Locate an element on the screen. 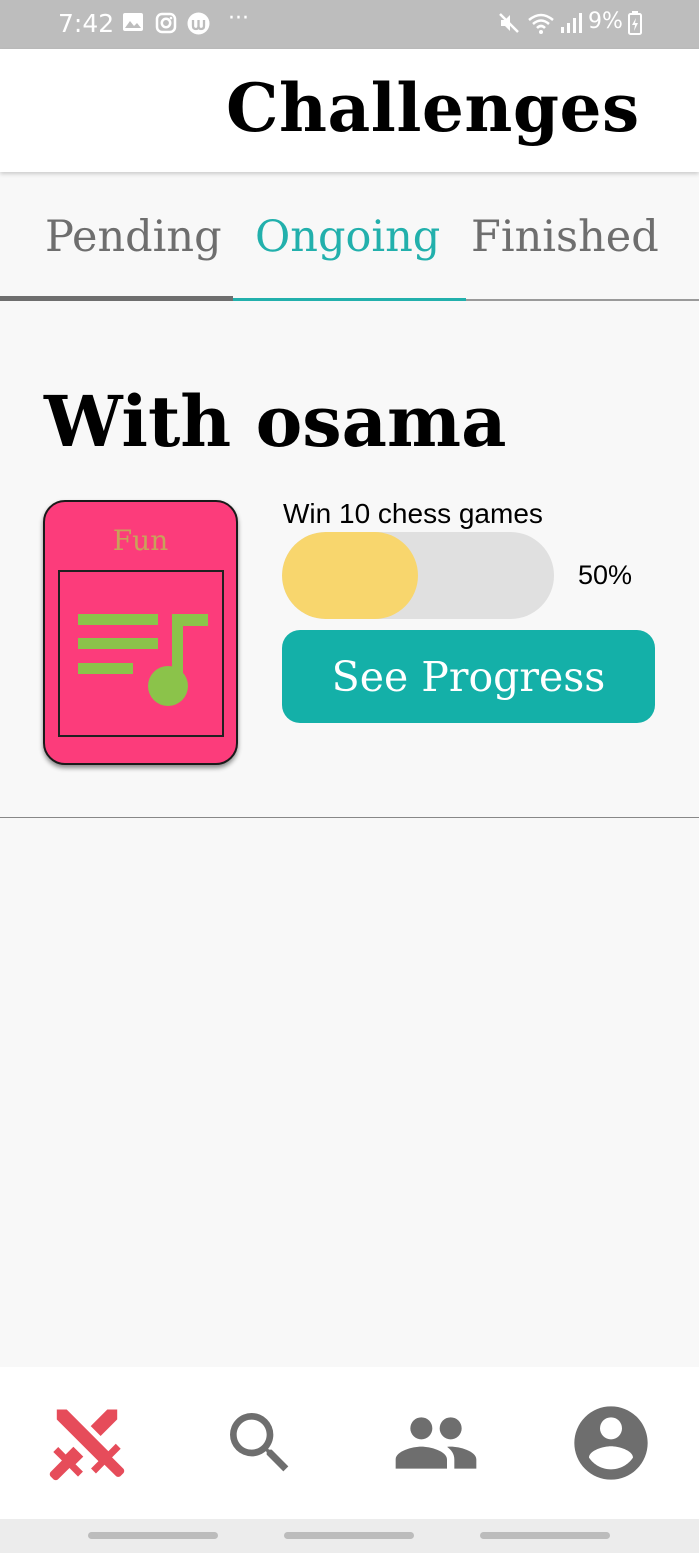 The height and width of the screenshot is (1553, 699). tab-bar: Pending Ongoing Finished is located at coordinates (349, 237).